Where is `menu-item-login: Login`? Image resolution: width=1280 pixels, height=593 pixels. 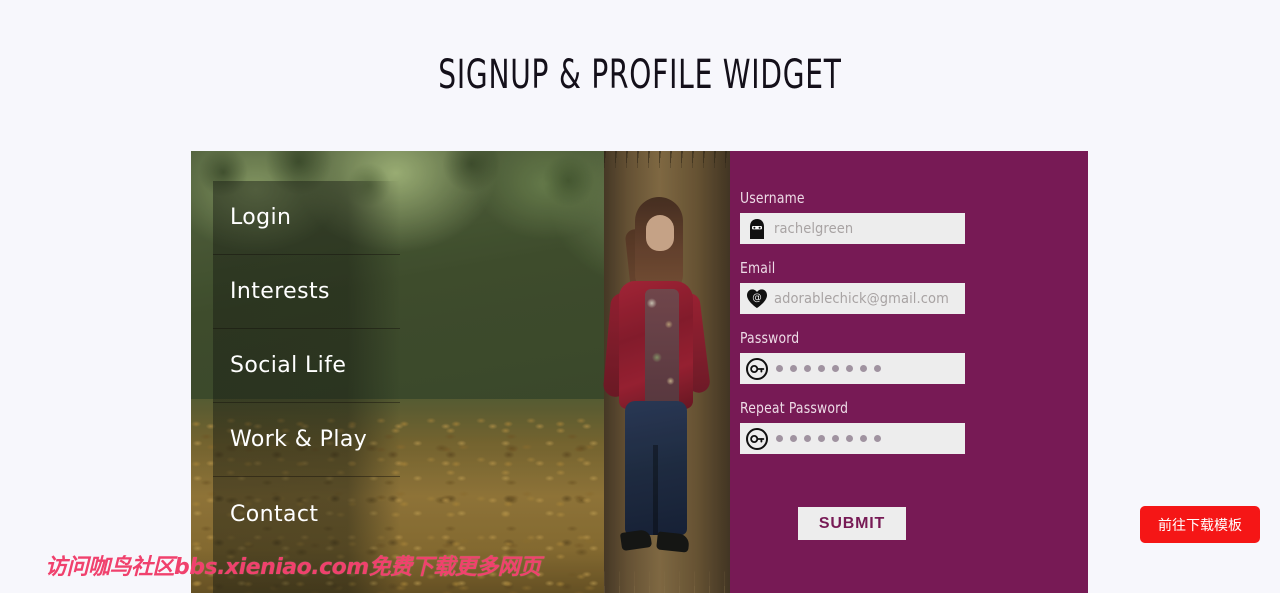
menu-item-login: Login is located at coordinates (306, 218).